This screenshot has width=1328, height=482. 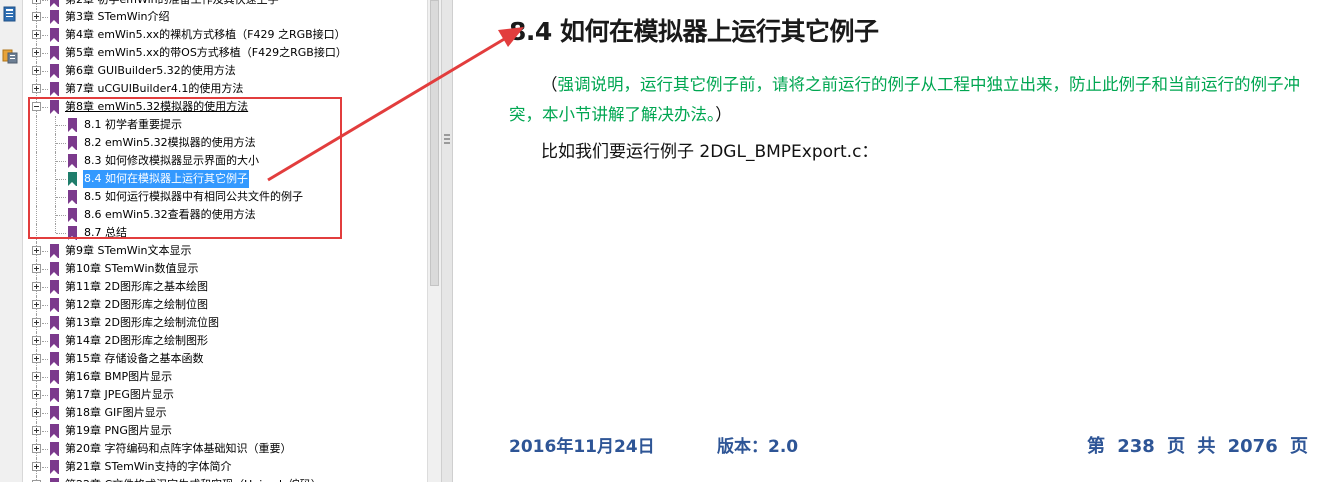 I want to click on tree-item-label: 第4章 emWin5.xx的裸机方式移植（F429 之RGB接口）, so click(x=205, y=34).